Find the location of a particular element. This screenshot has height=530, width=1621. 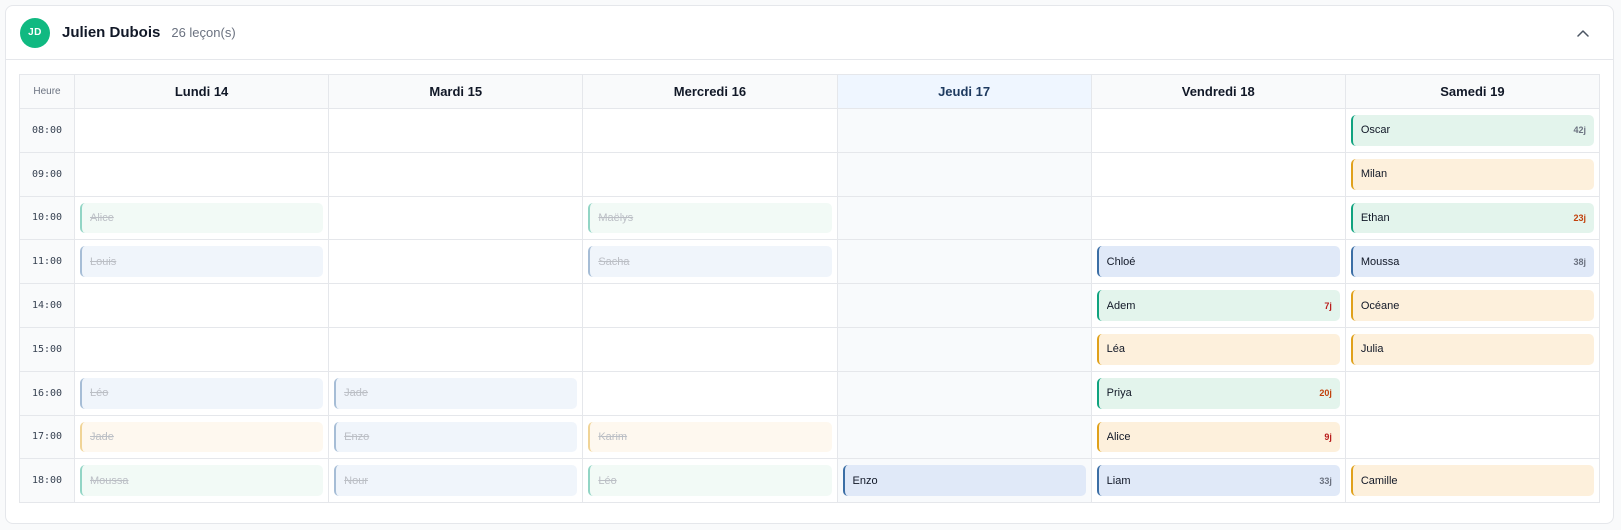

lesson-block: Nour is located at coordinates (456, 481).